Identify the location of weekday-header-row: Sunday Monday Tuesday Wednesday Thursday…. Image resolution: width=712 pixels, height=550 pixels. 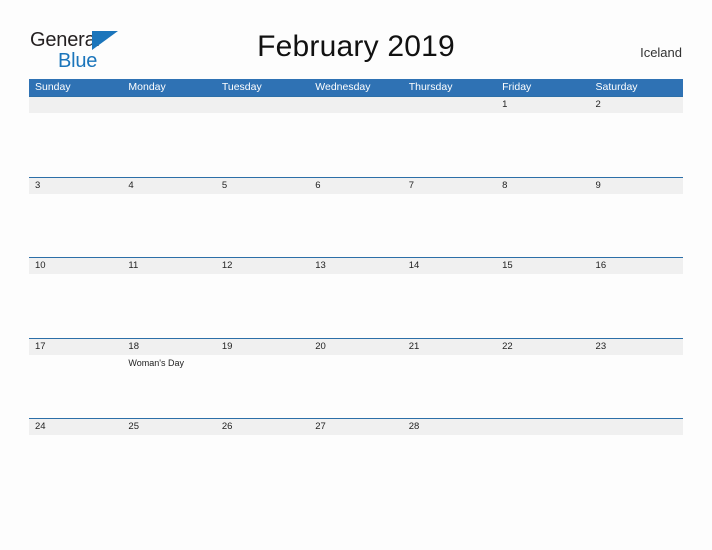
(356, 87).